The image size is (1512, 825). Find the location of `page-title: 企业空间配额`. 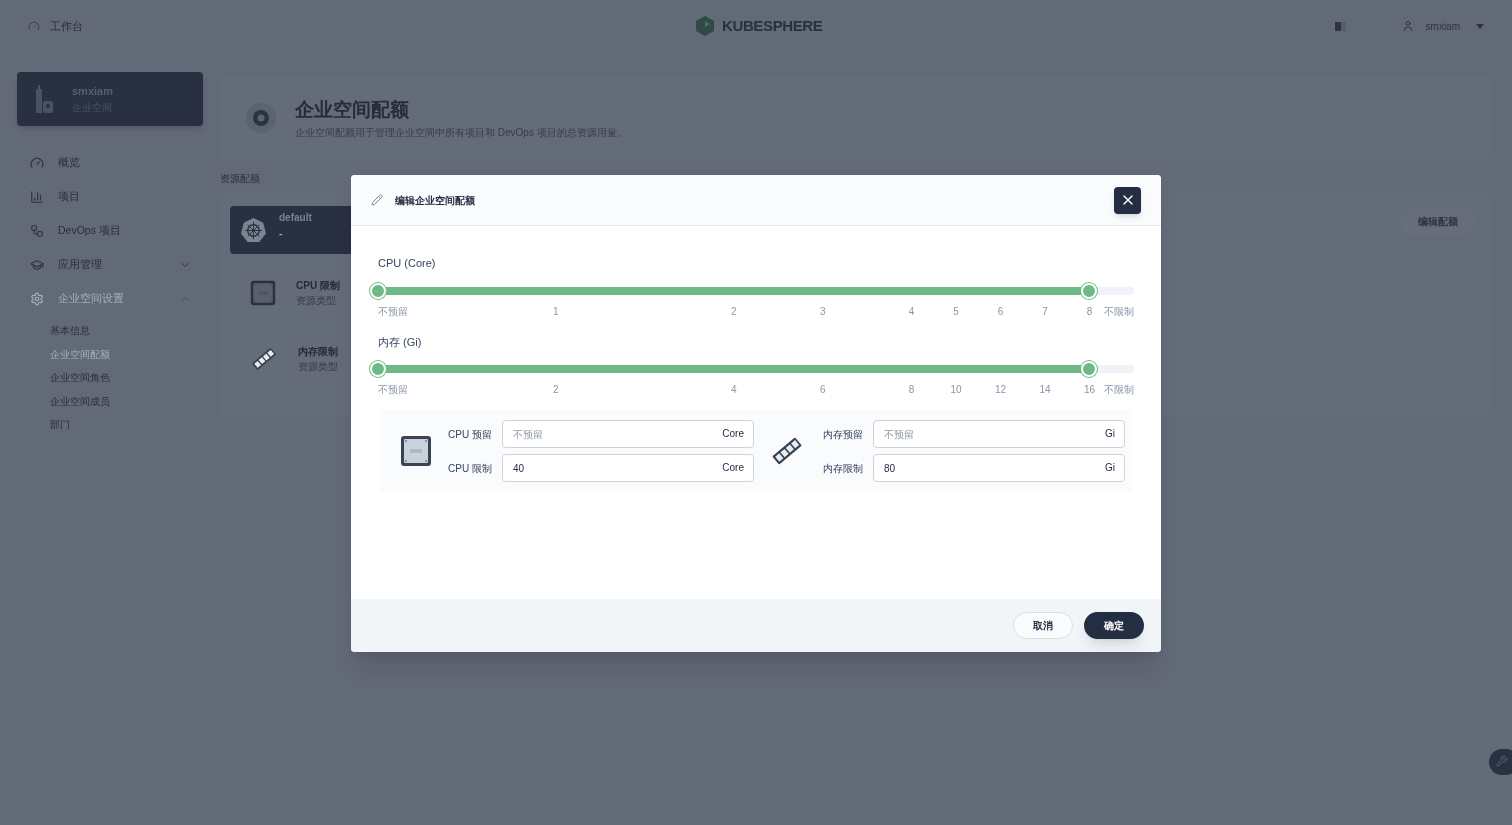

page-title: 企业空间配额 is located at coordinates (352, 110).